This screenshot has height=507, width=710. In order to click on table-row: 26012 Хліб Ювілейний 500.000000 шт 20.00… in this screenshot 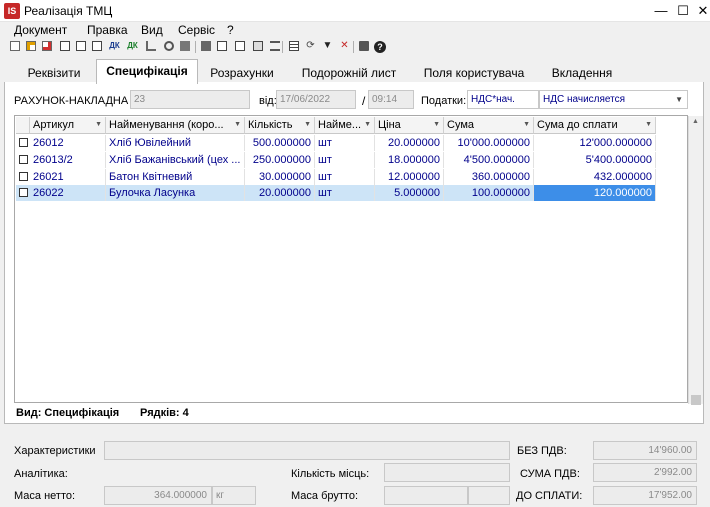, I will do `click(336, 143)`.